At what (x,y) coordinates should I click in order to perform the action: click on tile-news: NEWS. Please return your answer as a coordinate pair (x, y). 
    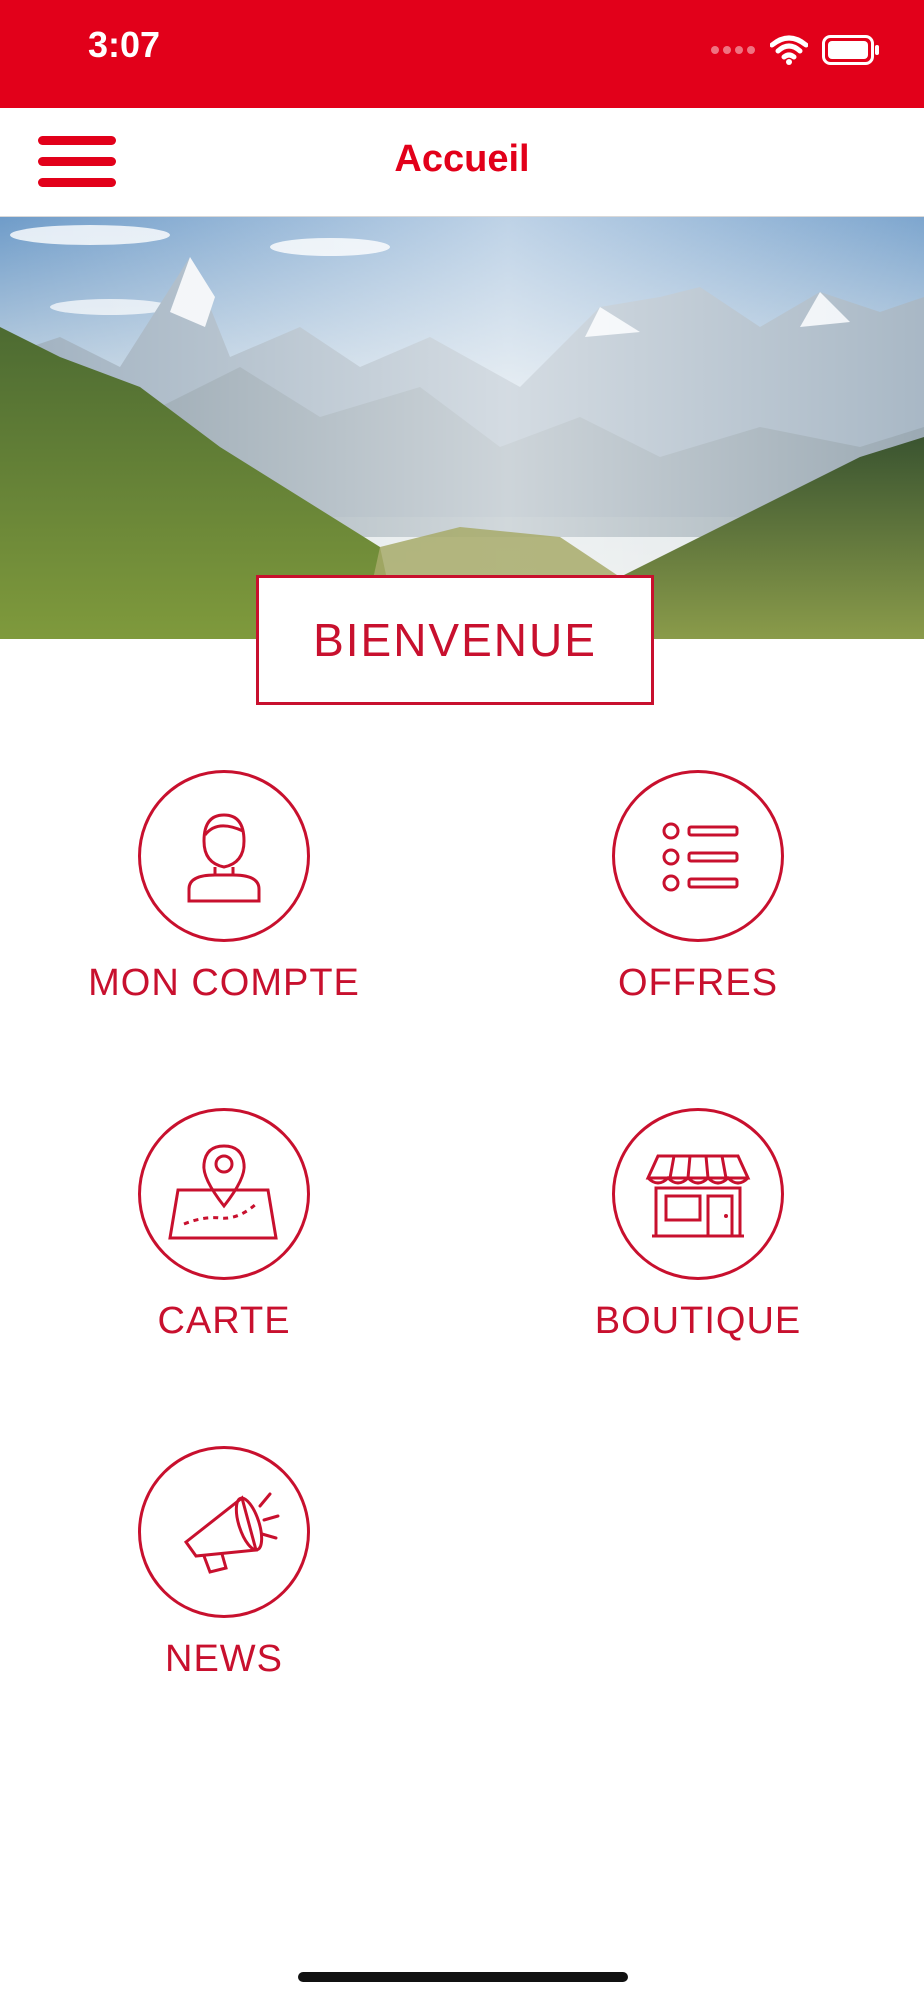
    Looking at the image, I should click on (224, 1563).